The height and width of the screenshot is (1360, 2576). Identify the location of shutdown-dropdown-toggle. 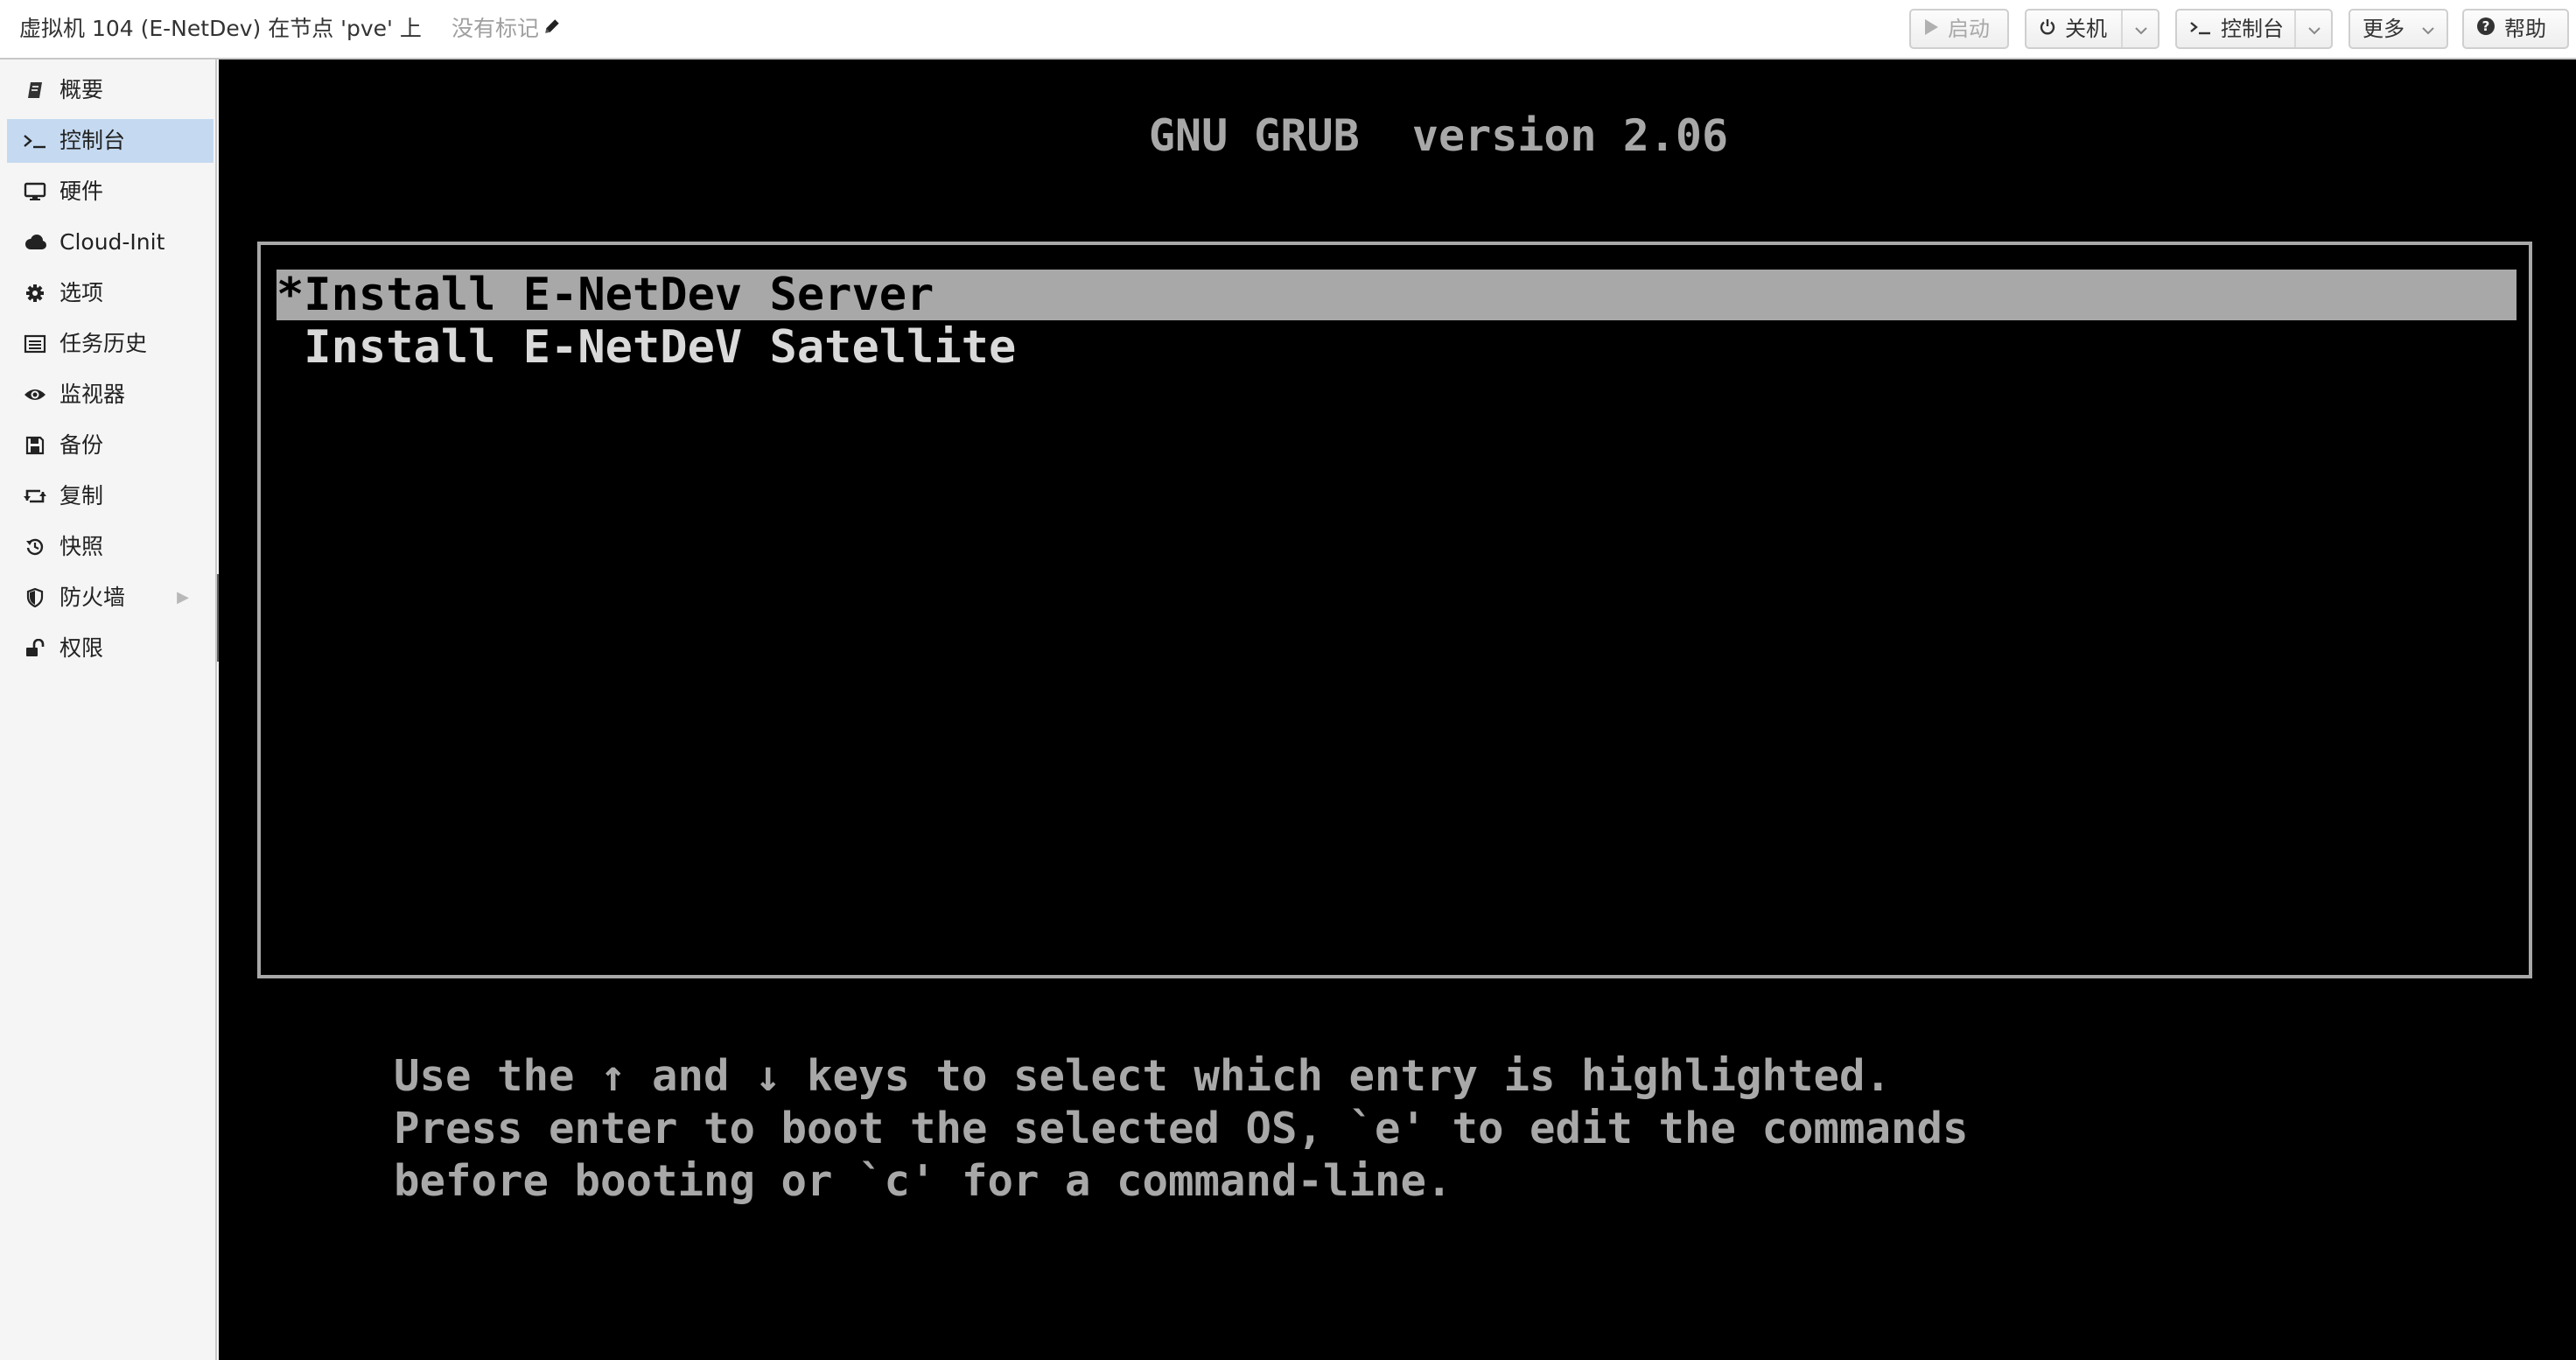
(2140, 29).